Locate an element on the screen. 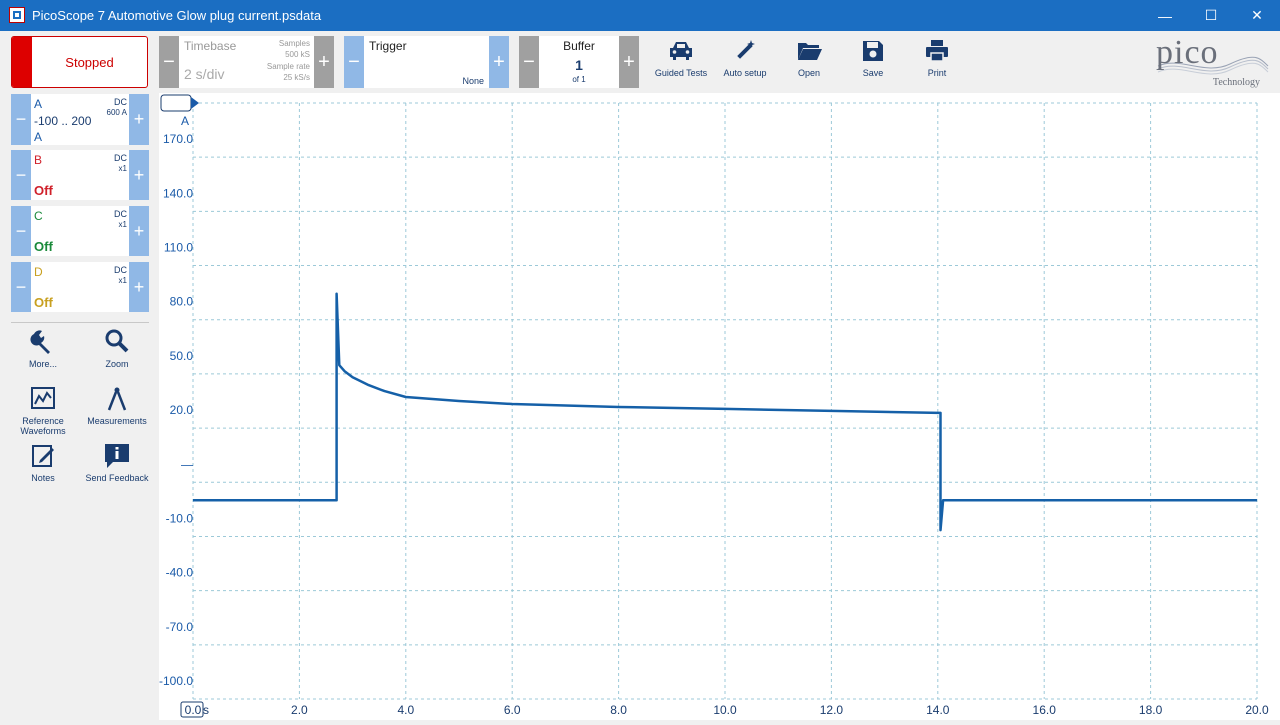  channel-d-state: Off is located at coordinates (43, 302).